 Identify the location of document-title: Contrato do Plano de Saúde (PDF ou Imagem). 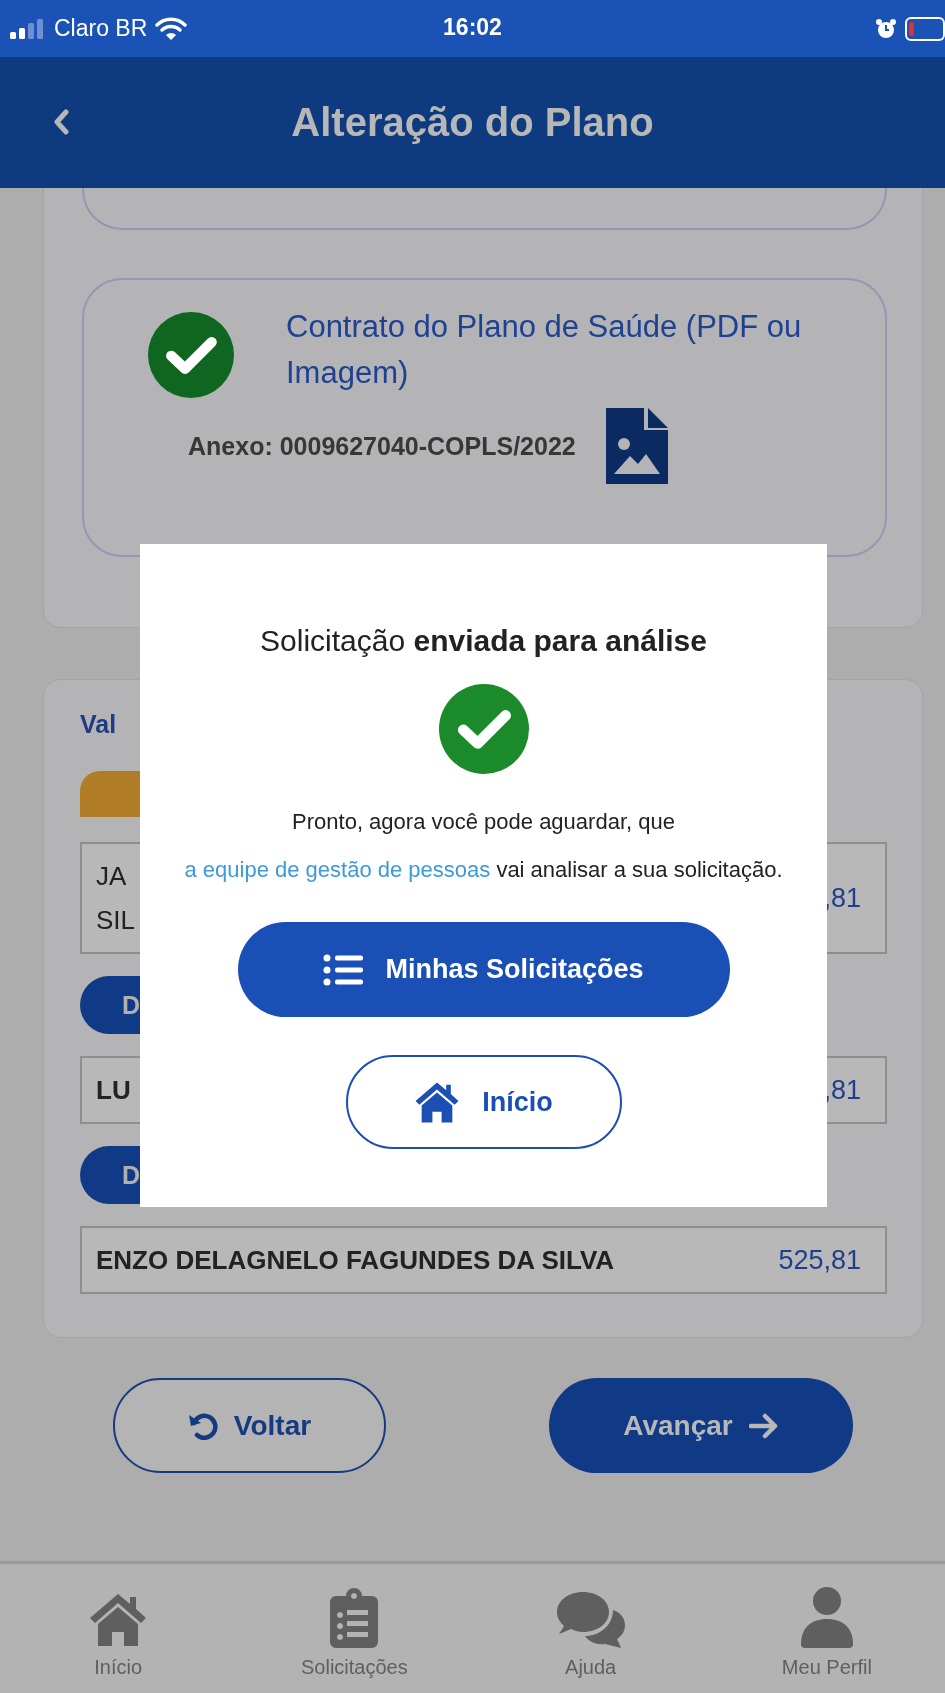
(544, 350).